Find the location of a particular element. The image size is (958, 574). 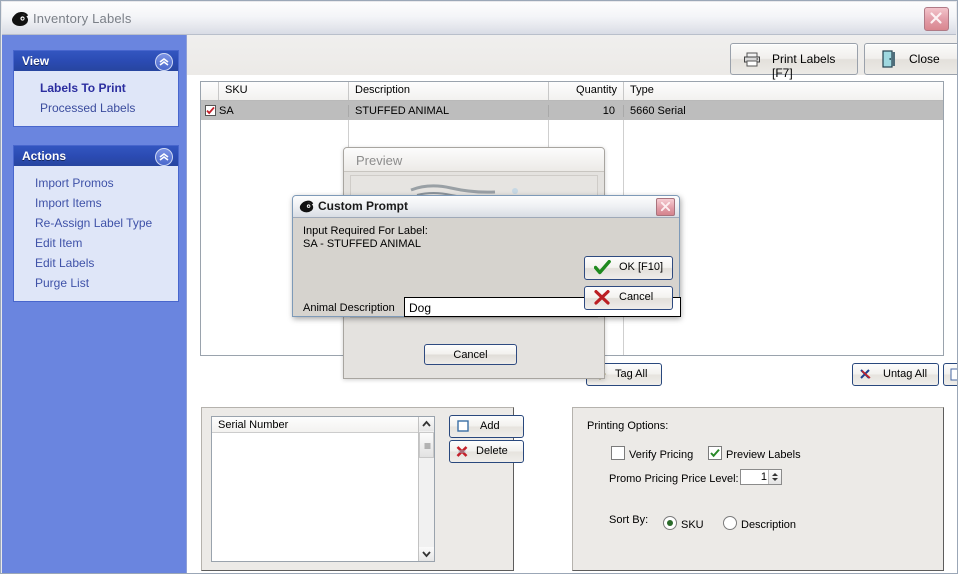

sidebar-item-edit-item: Edit Item is located at coordinates (96, 243).